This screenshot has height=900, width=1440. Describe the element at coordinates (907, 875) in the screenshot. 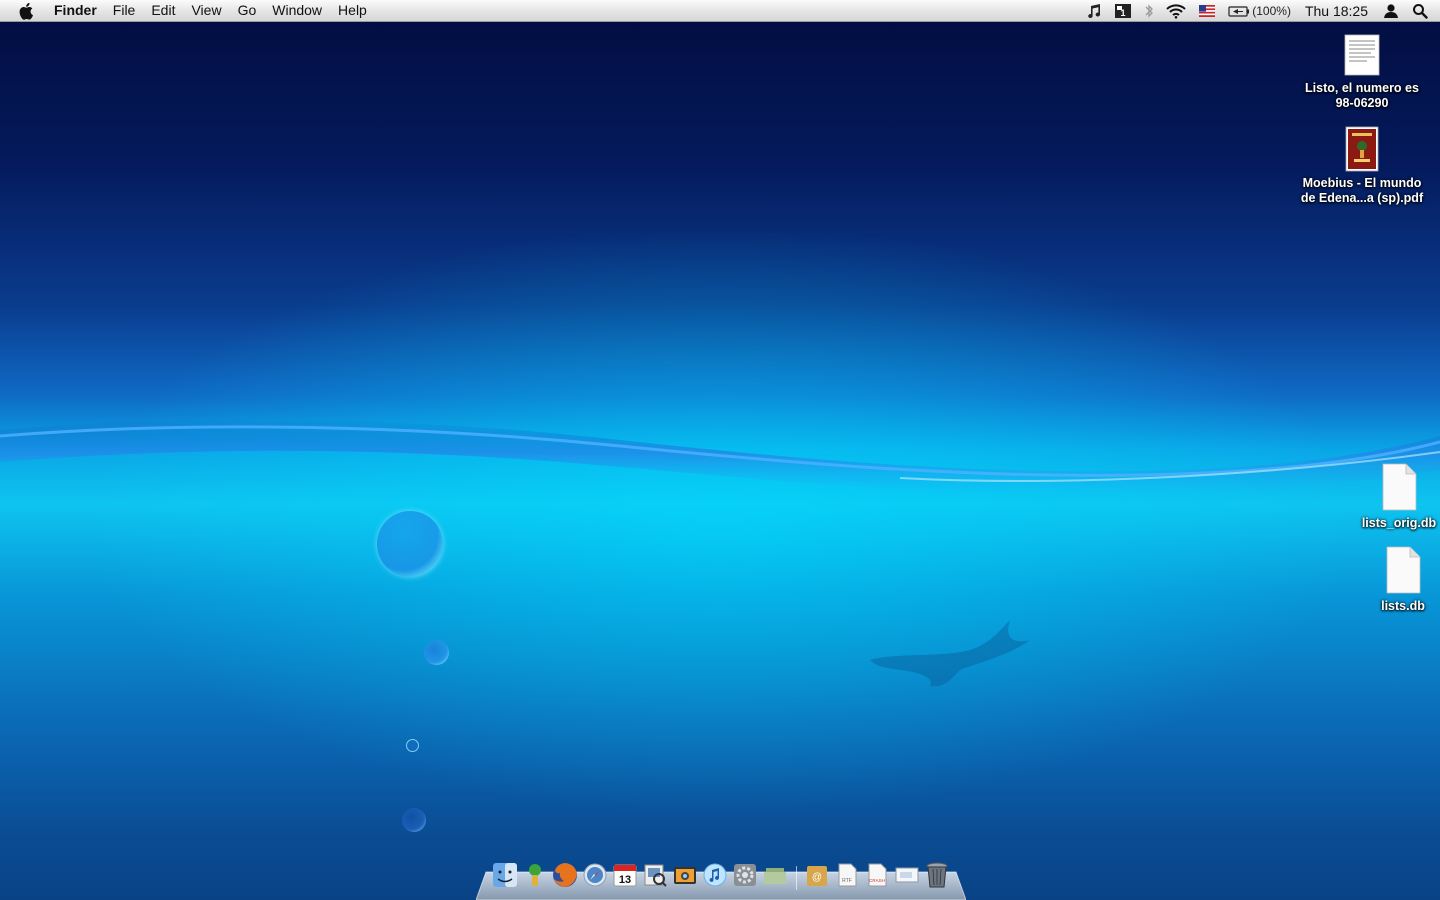

I see `screen-icon` at that location.